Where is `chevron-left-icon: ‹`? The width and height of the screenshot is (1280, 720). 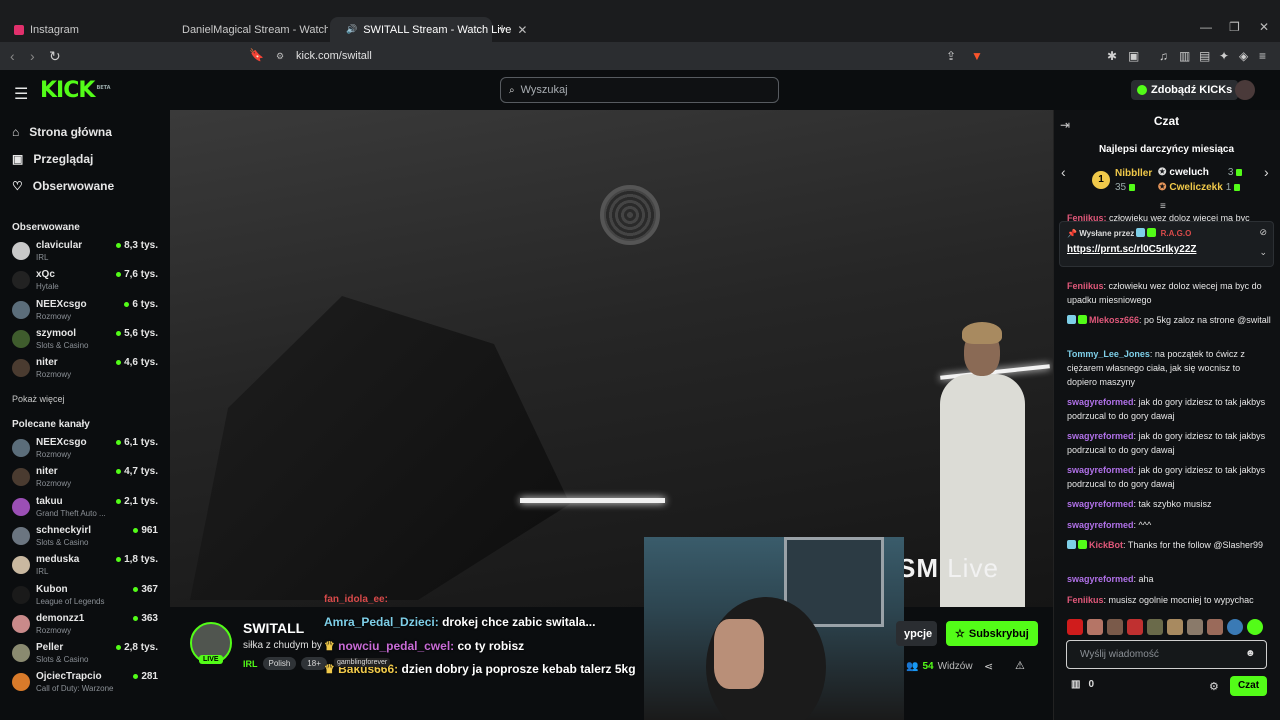
chevron-left-icon: ‹ is located at coordinates (1063, 172).